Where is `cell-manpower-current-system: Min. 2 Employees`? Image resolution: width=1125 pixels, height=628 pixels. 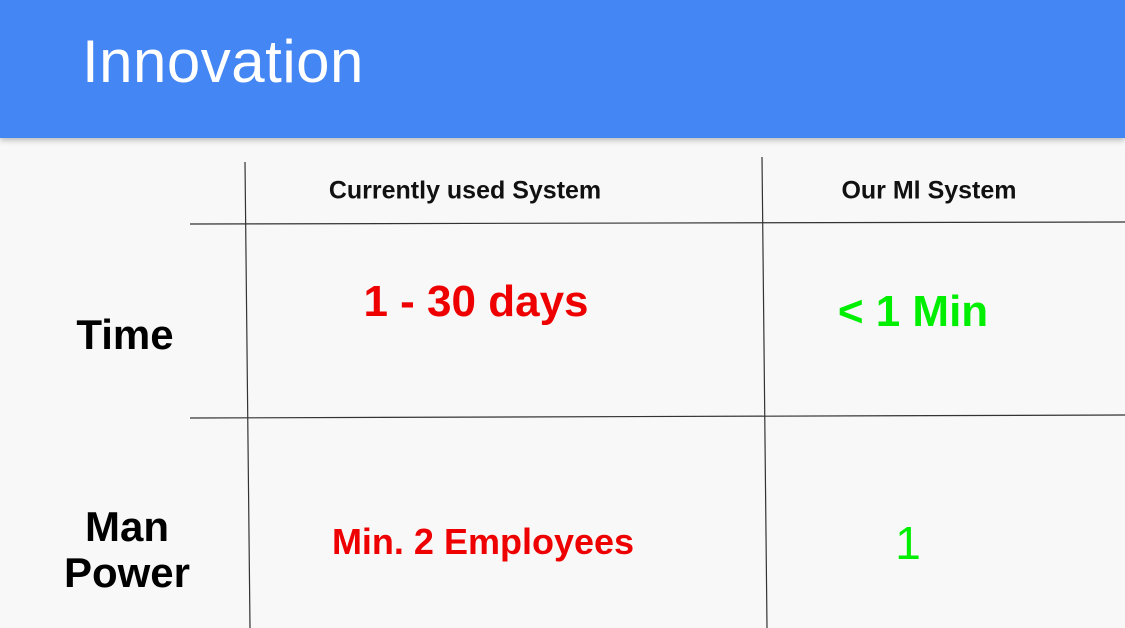
cell-manpower-current-system: Min. 2 Employees is located at coordinates (483, 541).